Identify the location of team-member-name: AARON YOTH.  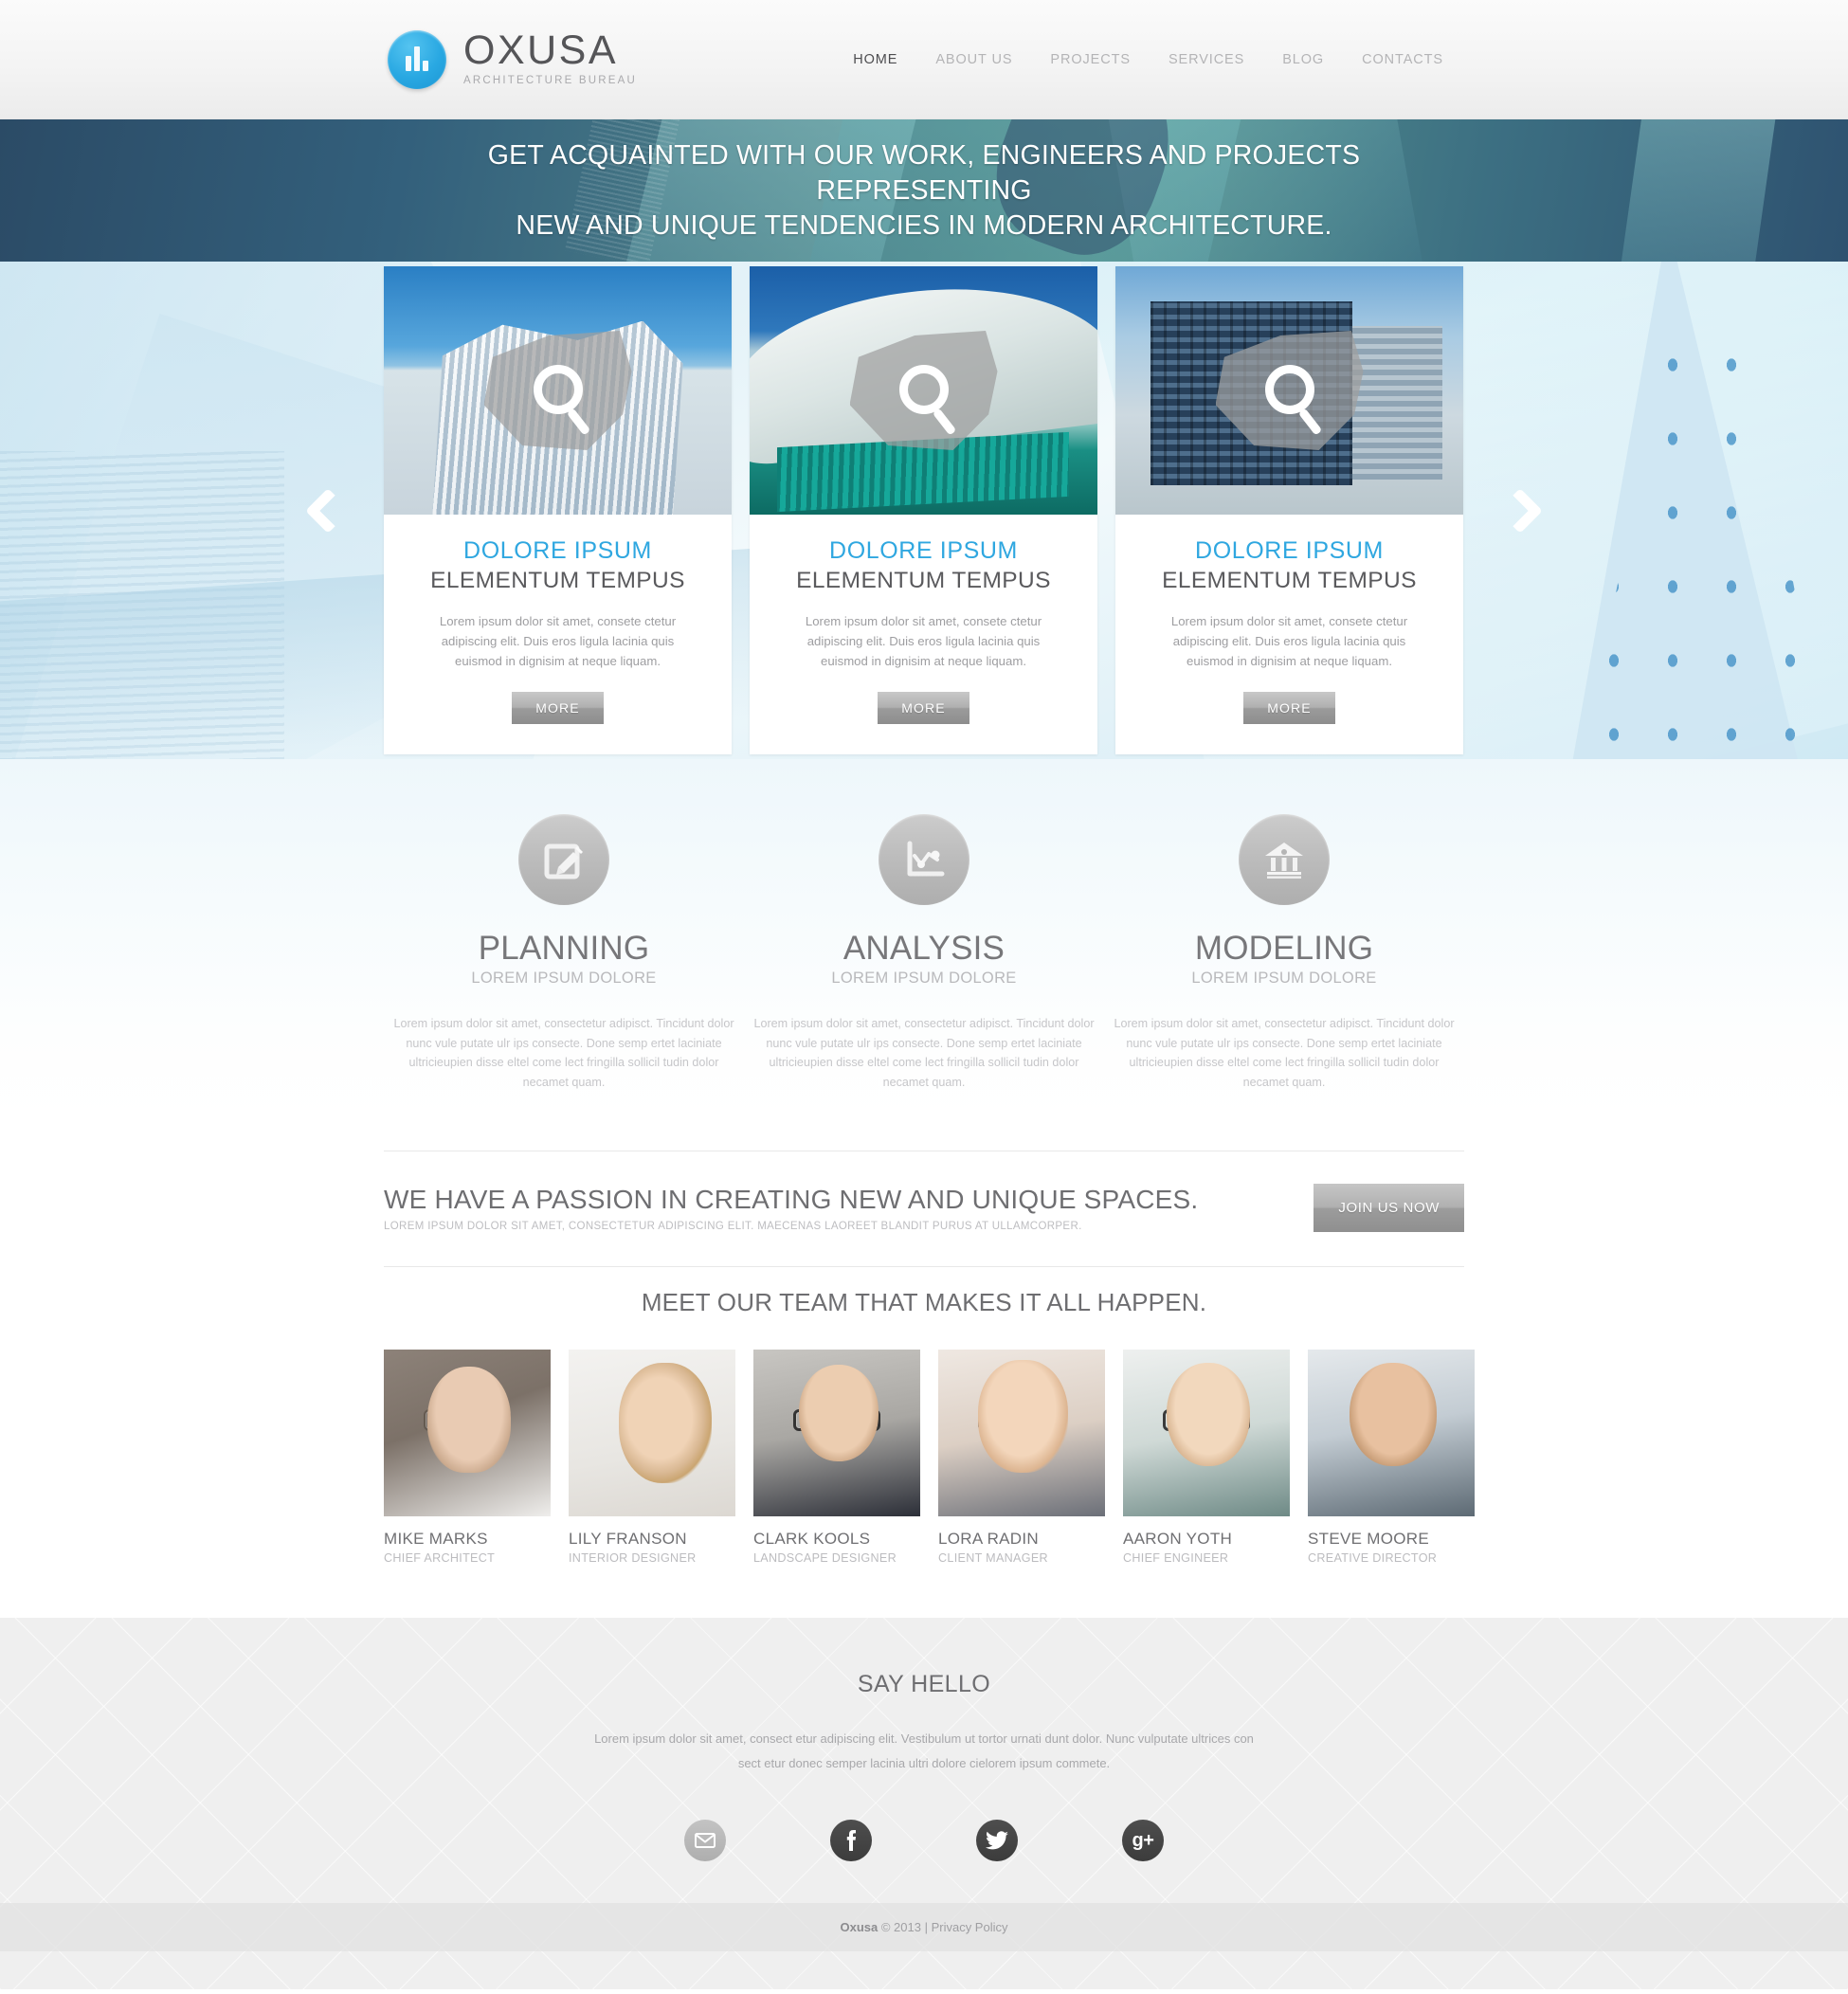
(1178, 1539).